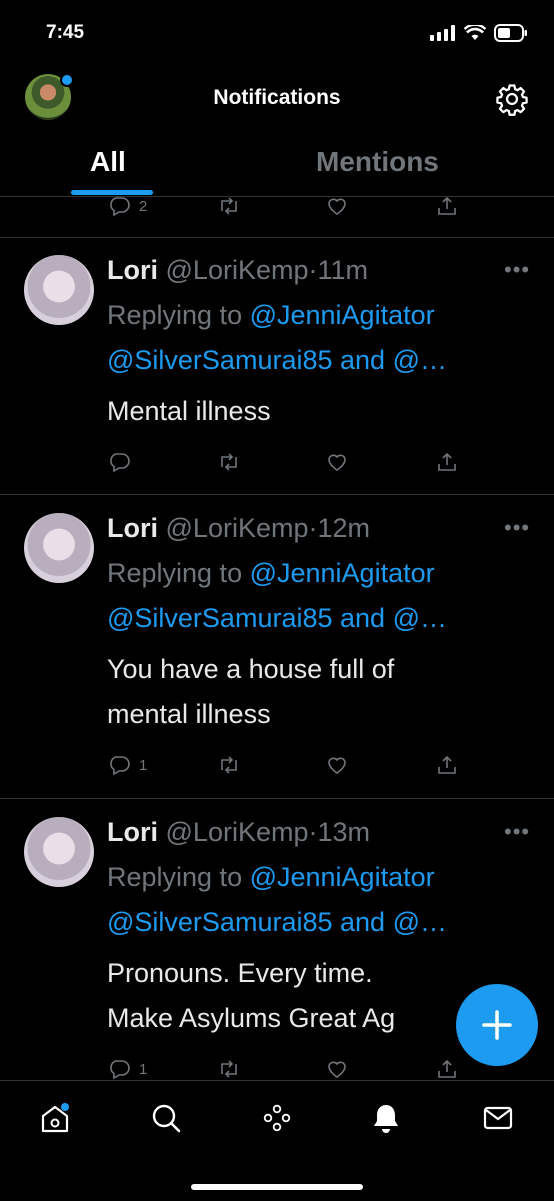 The width and height of the screenshot is (554, 1201). I want to click on status-time: 7:45, so click(65, 32).